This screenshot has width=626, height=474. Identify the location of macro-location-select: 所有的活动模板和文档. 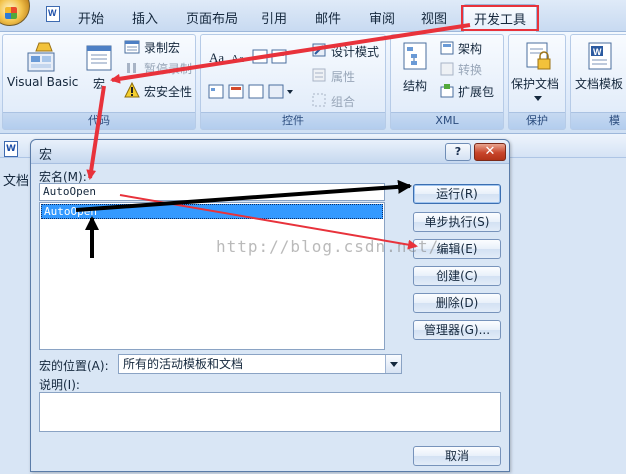
(260, 364).